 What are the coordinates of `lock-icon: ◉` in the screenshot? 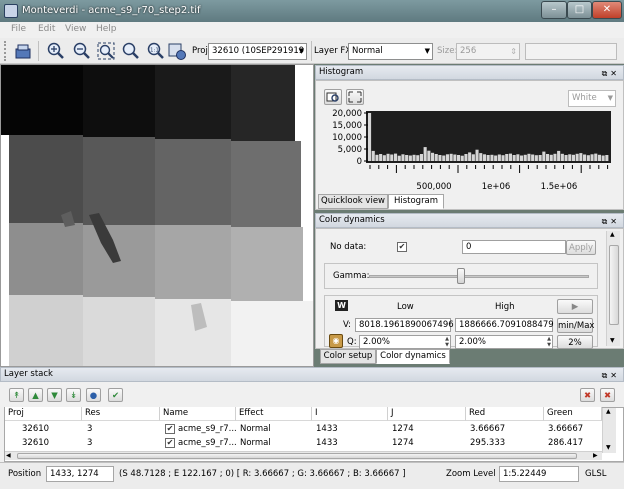 It's located at (336, 341).